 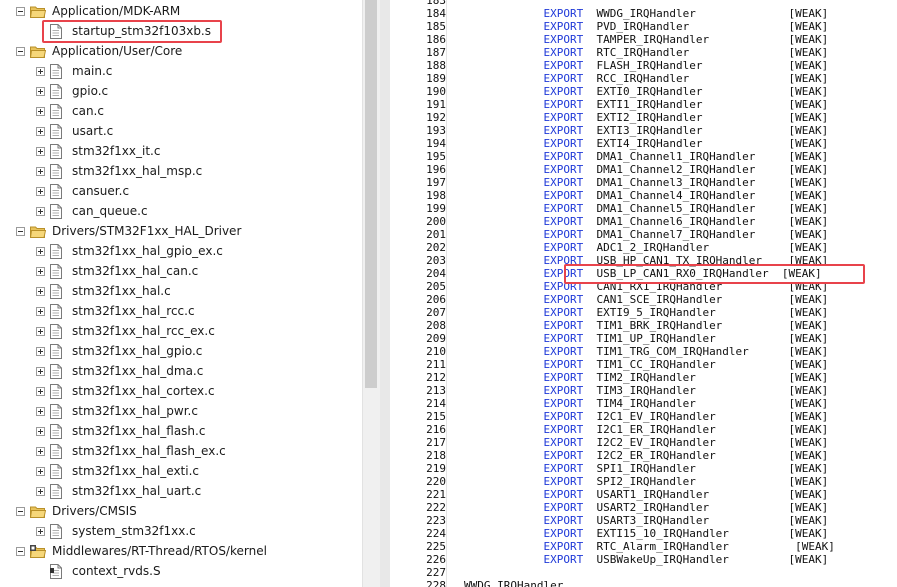 What do you see at coordinates (706, 104) in the screenshot?
I see `code-text: EXTI1_IRQHandler [WEAK]` at bounding box center [706, 104].